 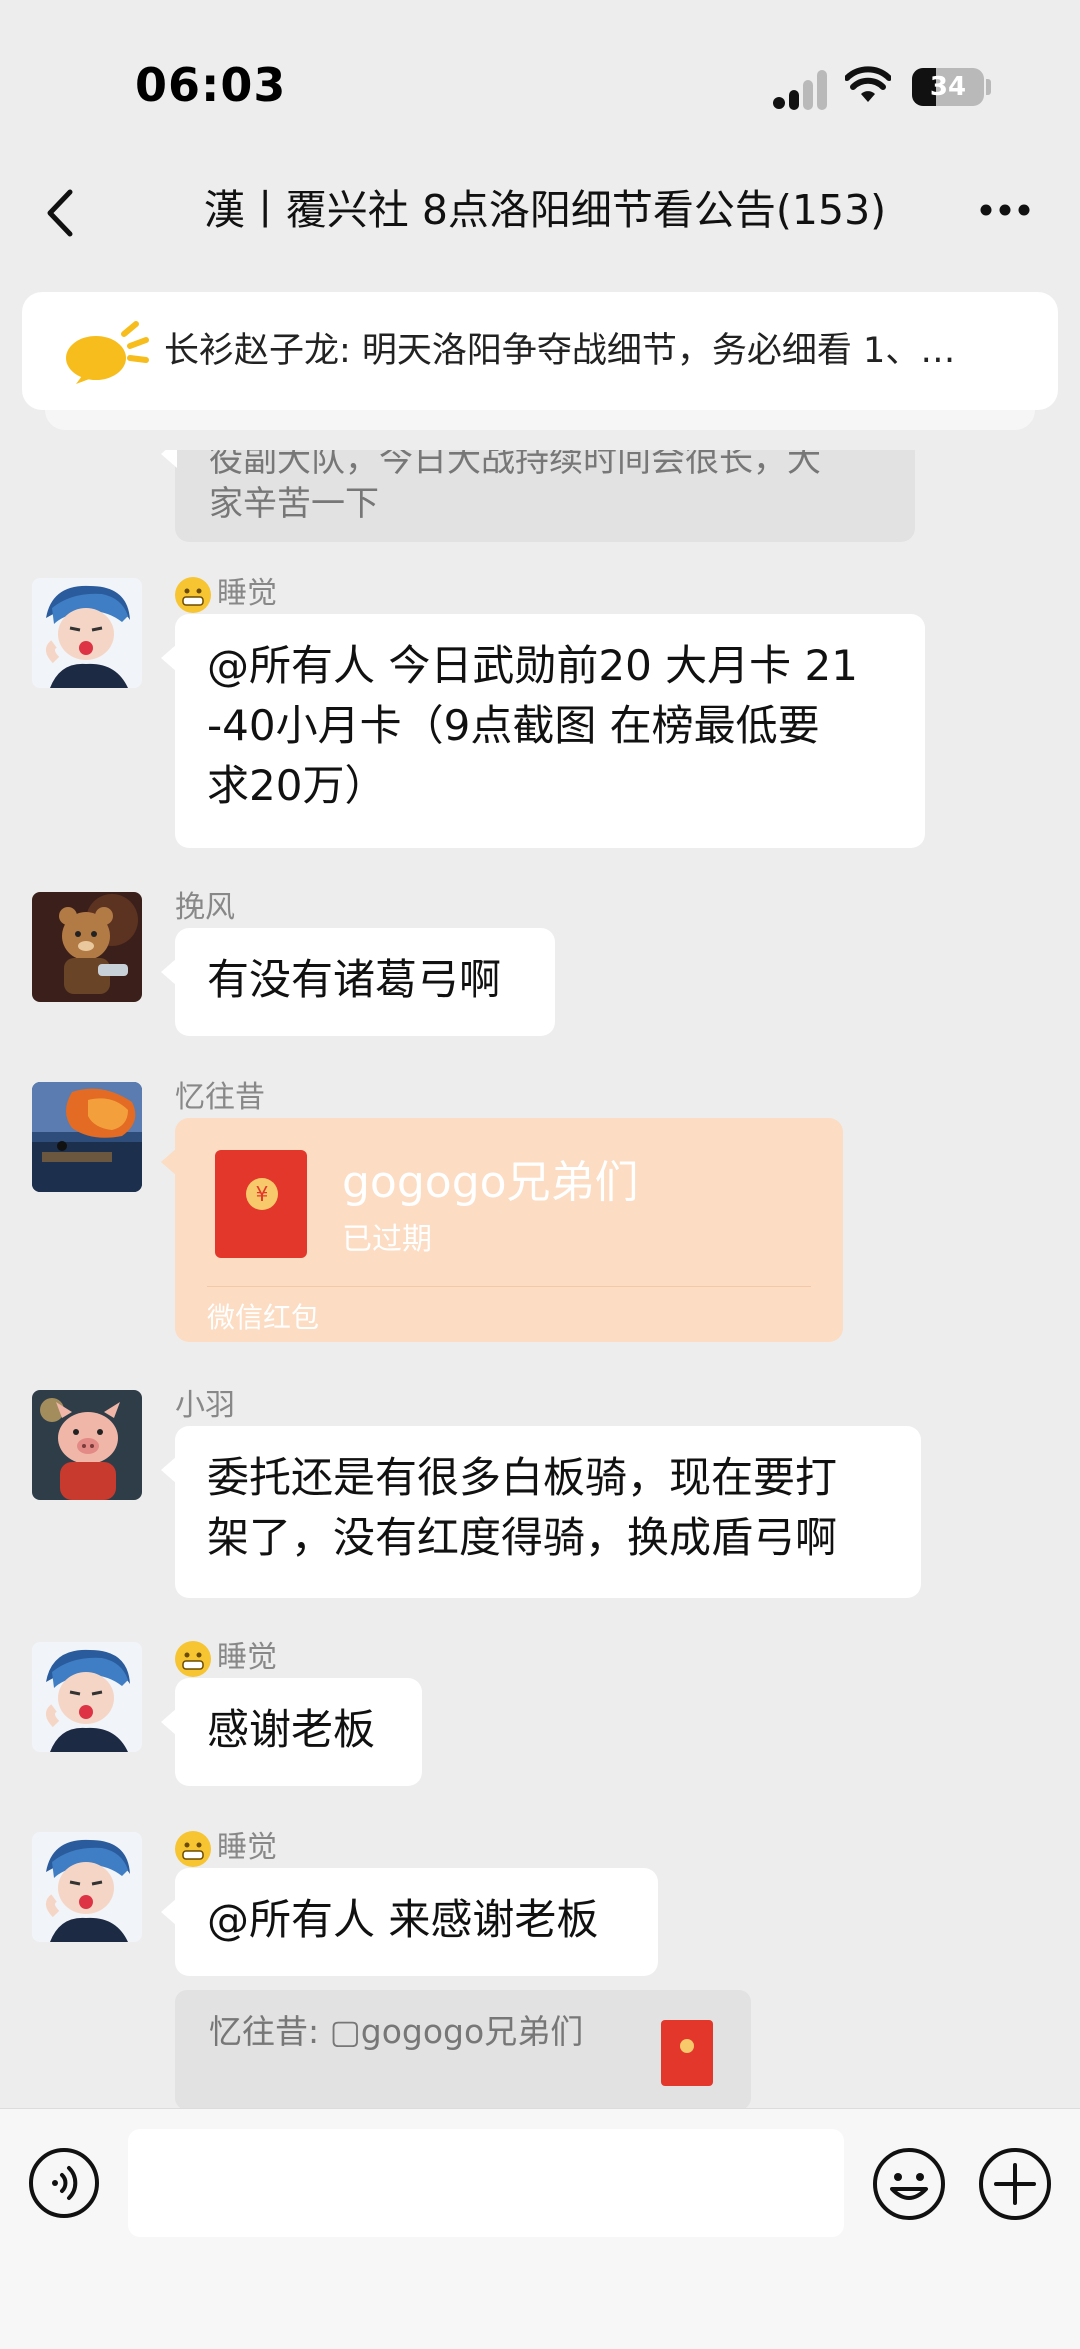 I want to click on red-packet-card: ¥ gogogo兄弟们 已过期 微信红包, so click(x=502, y=1230).